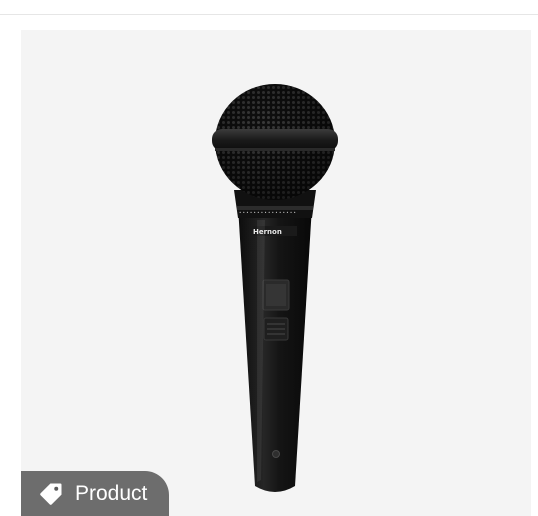 This screenshot has height=516, width=538. Describe the element at coordinates (111, 493) in the screenshot. I see `badge-label: Product` at that location.